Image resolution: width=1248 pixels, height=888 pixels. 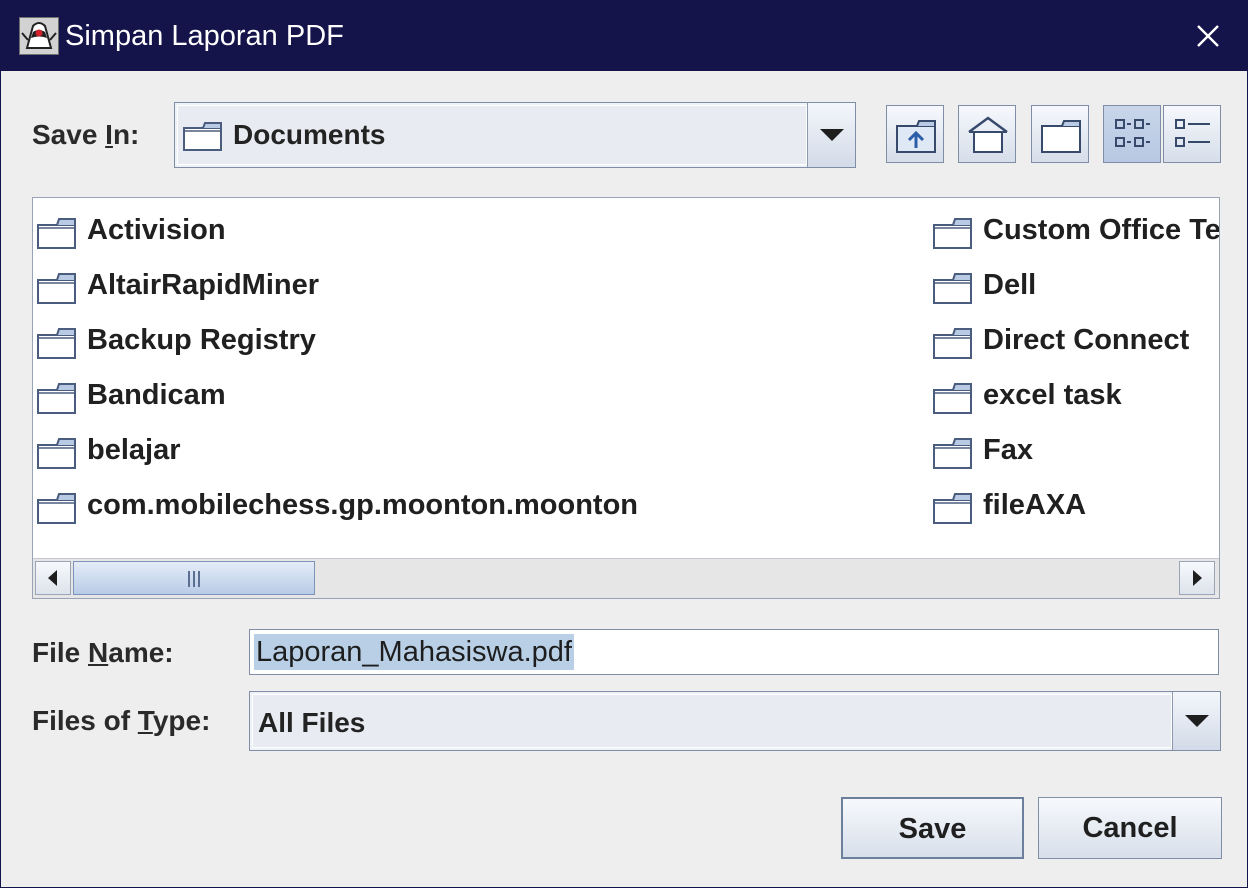 I want to click on scroll-left-button, so click(x=53, y=578).